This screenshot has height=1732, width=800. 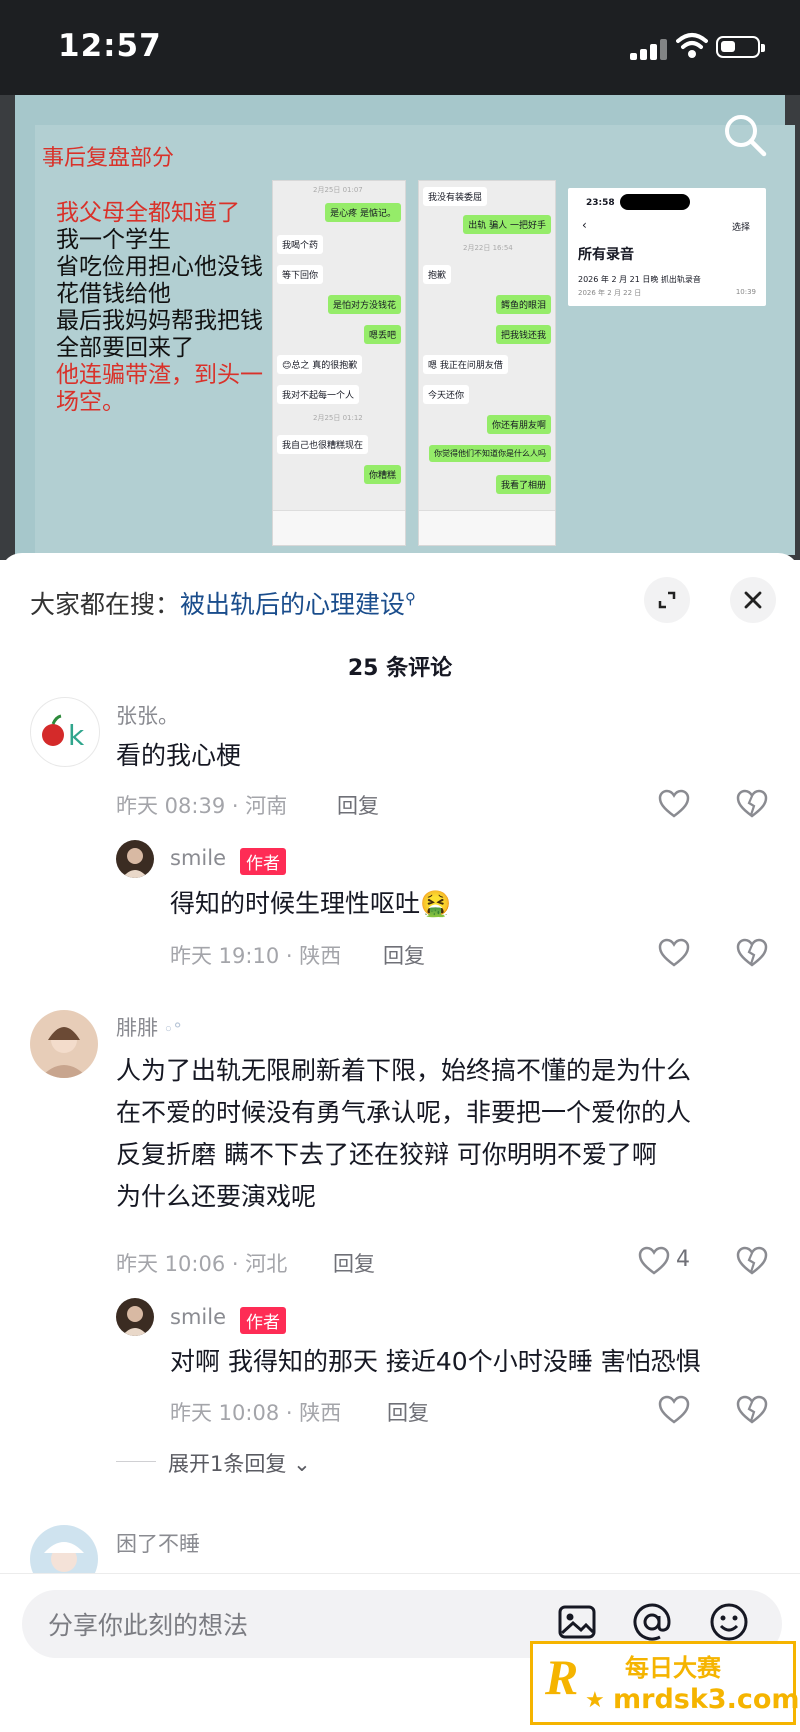 What do you see at coordinates (404, 1070) in the screenshot?
I see `comment-line: 人为了出轨无限刷新着下限，始终搞不懂的是为什么` at bounding box center [404, 1070].